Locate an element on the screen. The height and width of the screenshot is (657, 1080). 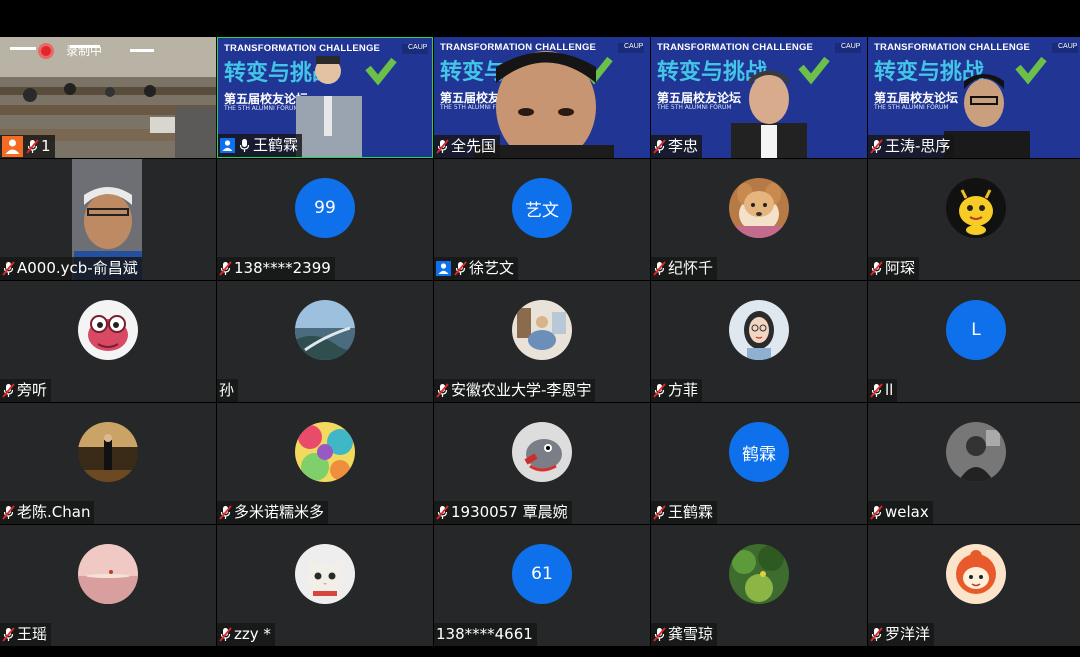
participant-name: 徐艺文 is located at coordinates (492, 268).